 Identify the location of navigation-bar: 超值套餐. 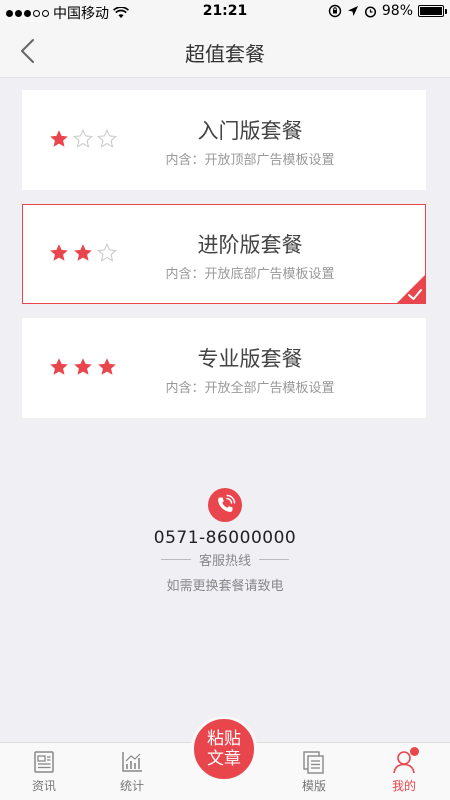
(225, 51).